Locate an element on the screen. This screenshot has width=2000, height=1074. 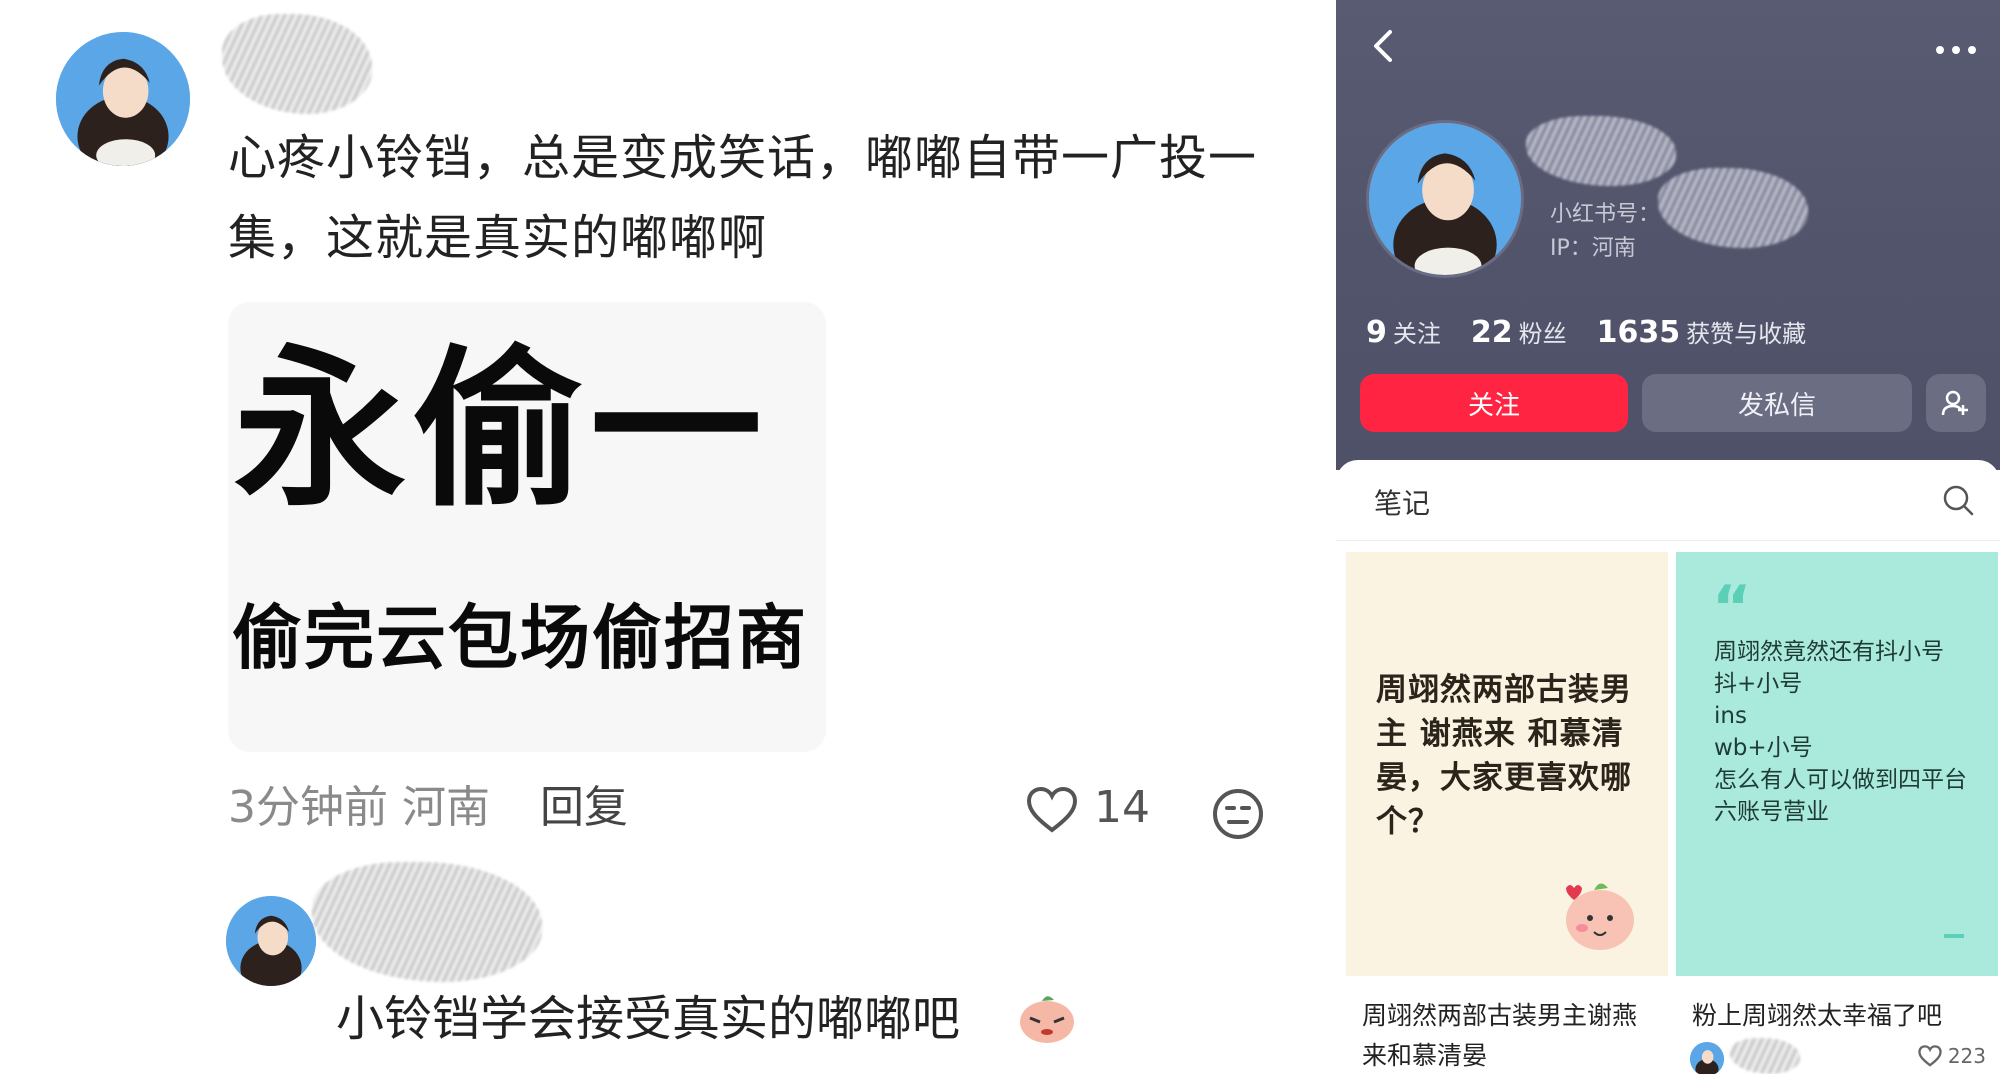
profile-id-label: 小红书号： is located at coordinates (1605, 214).